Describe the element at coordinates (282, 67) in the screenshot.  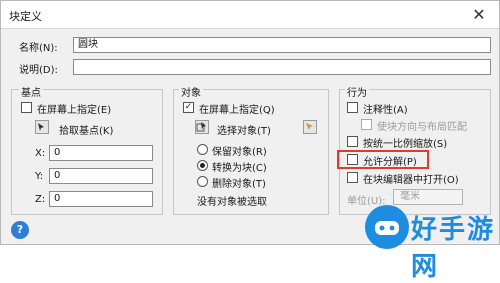
I see `description-field` at that location.